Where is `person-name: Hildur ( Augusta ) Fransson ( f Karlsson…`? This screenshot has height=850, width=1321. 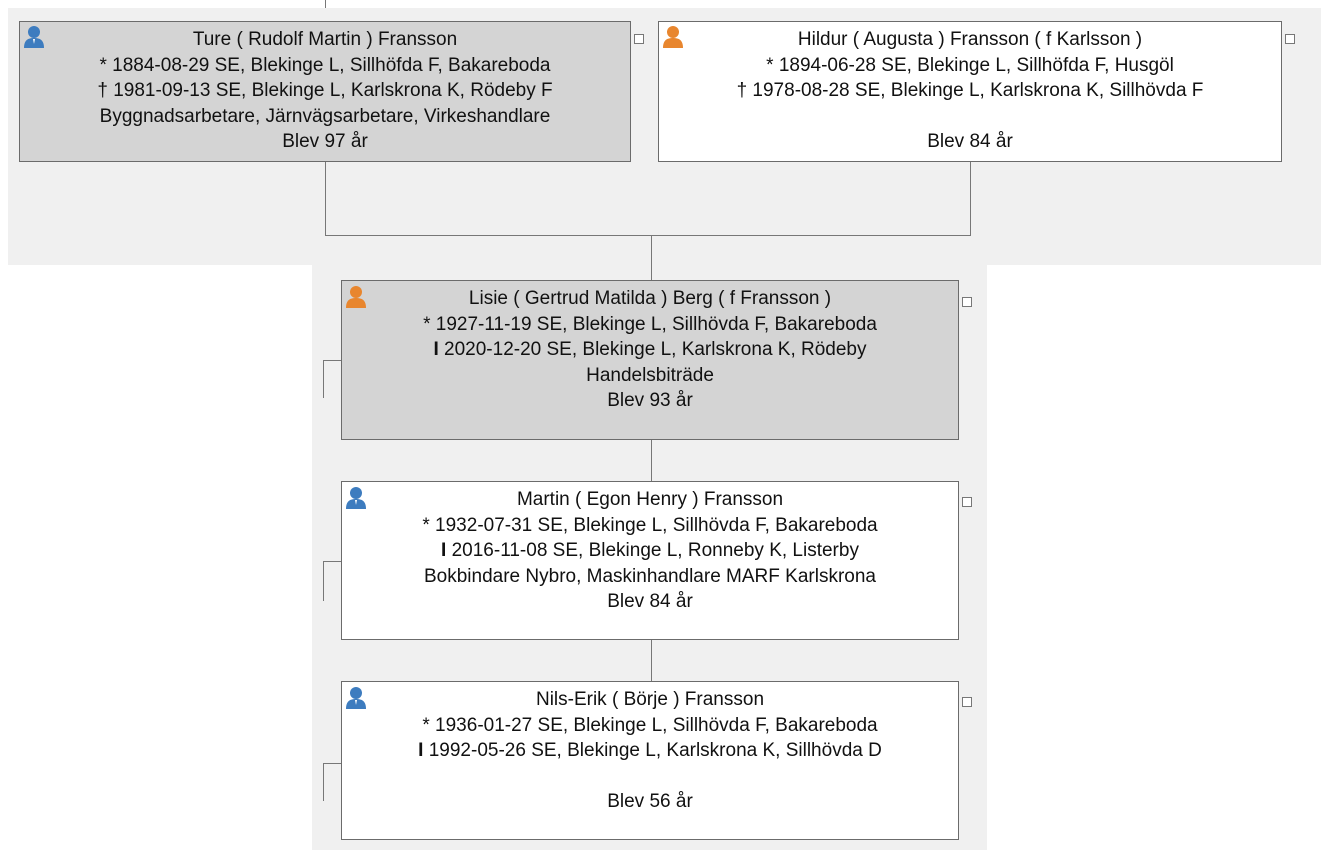 person-name: Hildur ( Augusta ) Fransson ( f Karlsson… is located at coordinates (970, 39).